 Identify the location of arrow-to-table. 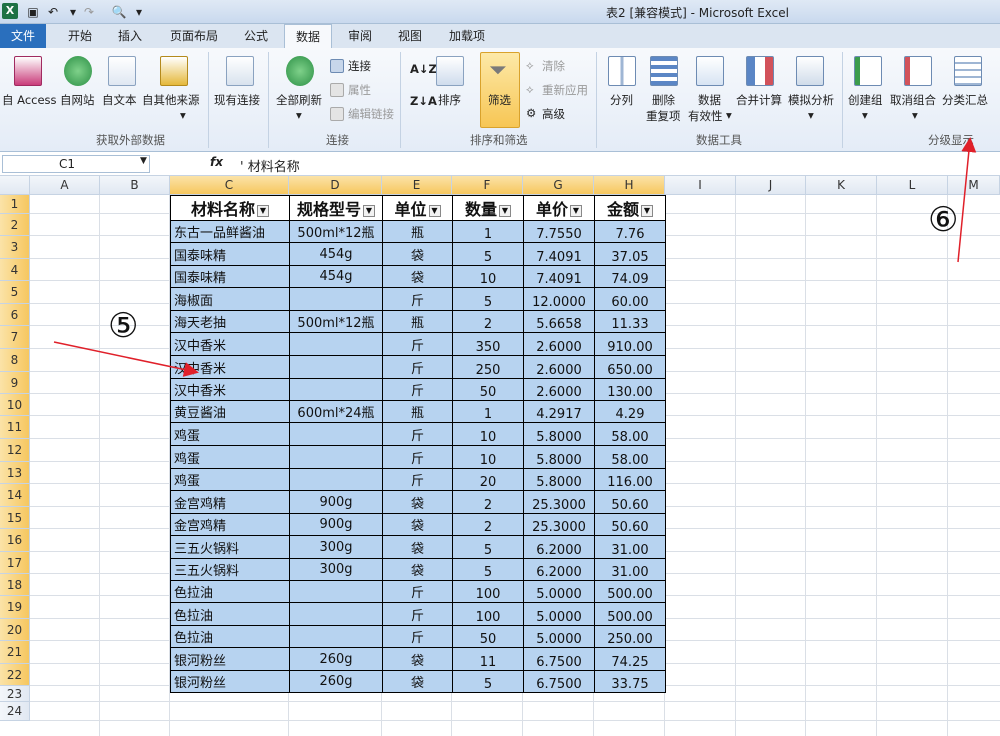
(126, 359).